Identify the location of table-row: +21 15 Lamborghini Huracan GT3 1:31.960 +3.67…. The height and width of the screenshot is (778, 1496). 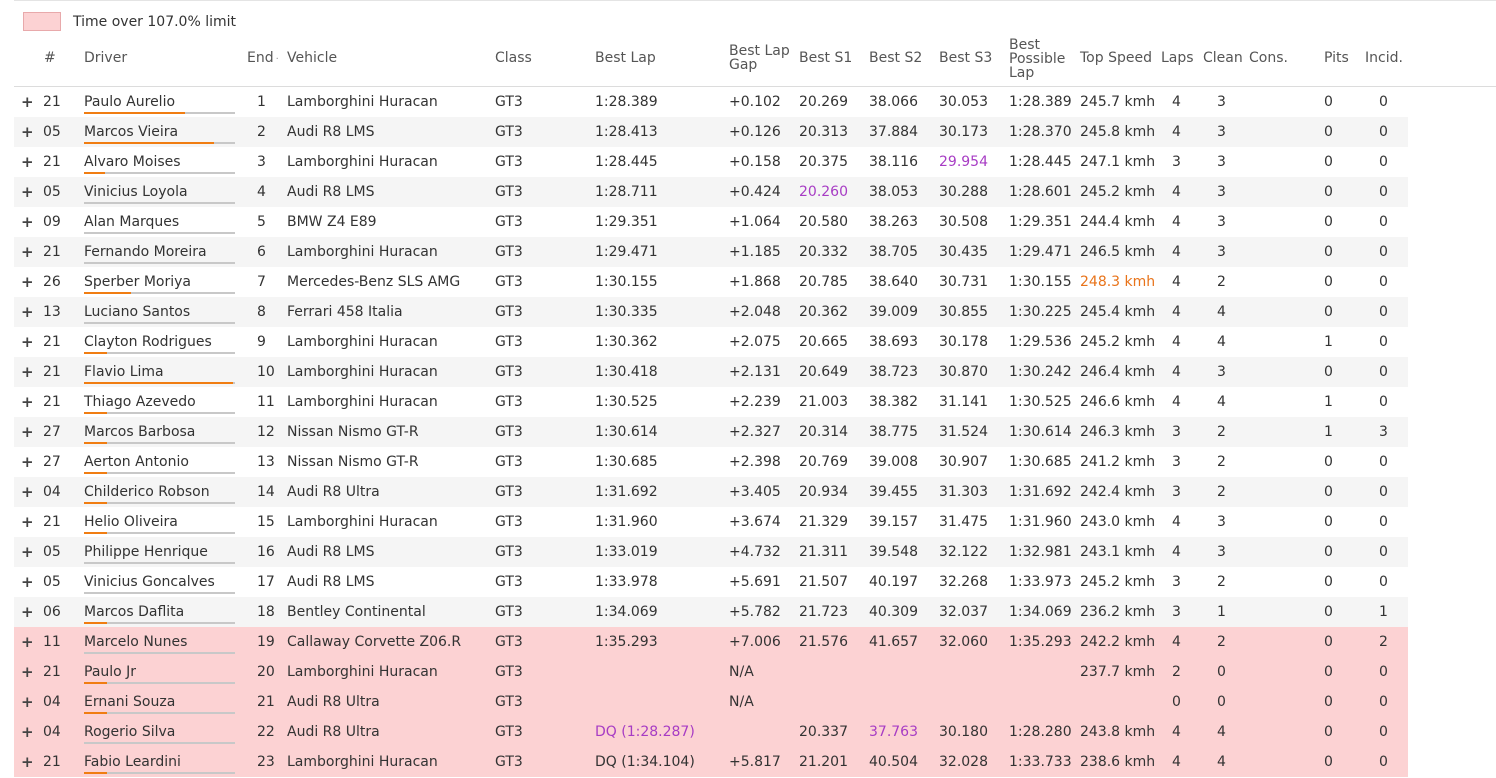
(711, 522).